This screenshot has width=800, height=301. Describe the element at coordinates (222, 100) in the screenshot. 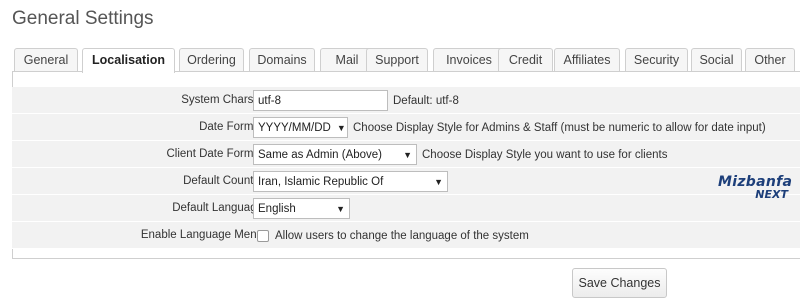

I see `system-charset-label: System Charset` at that location.